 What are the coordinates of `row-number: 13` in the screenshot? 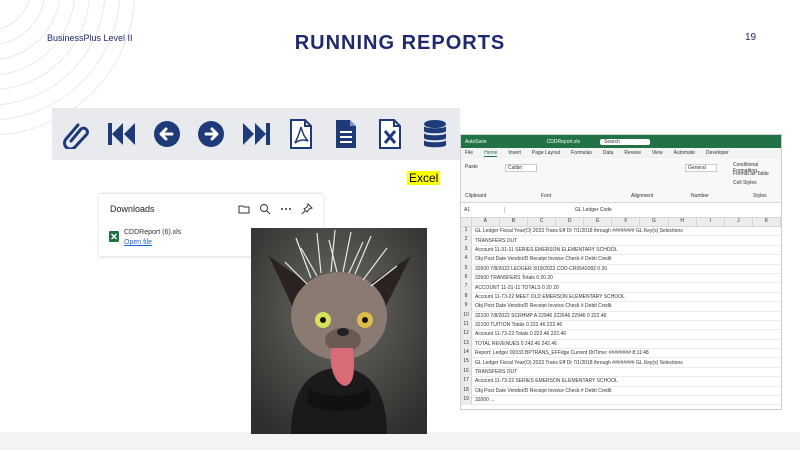 It's located at (466, 344).